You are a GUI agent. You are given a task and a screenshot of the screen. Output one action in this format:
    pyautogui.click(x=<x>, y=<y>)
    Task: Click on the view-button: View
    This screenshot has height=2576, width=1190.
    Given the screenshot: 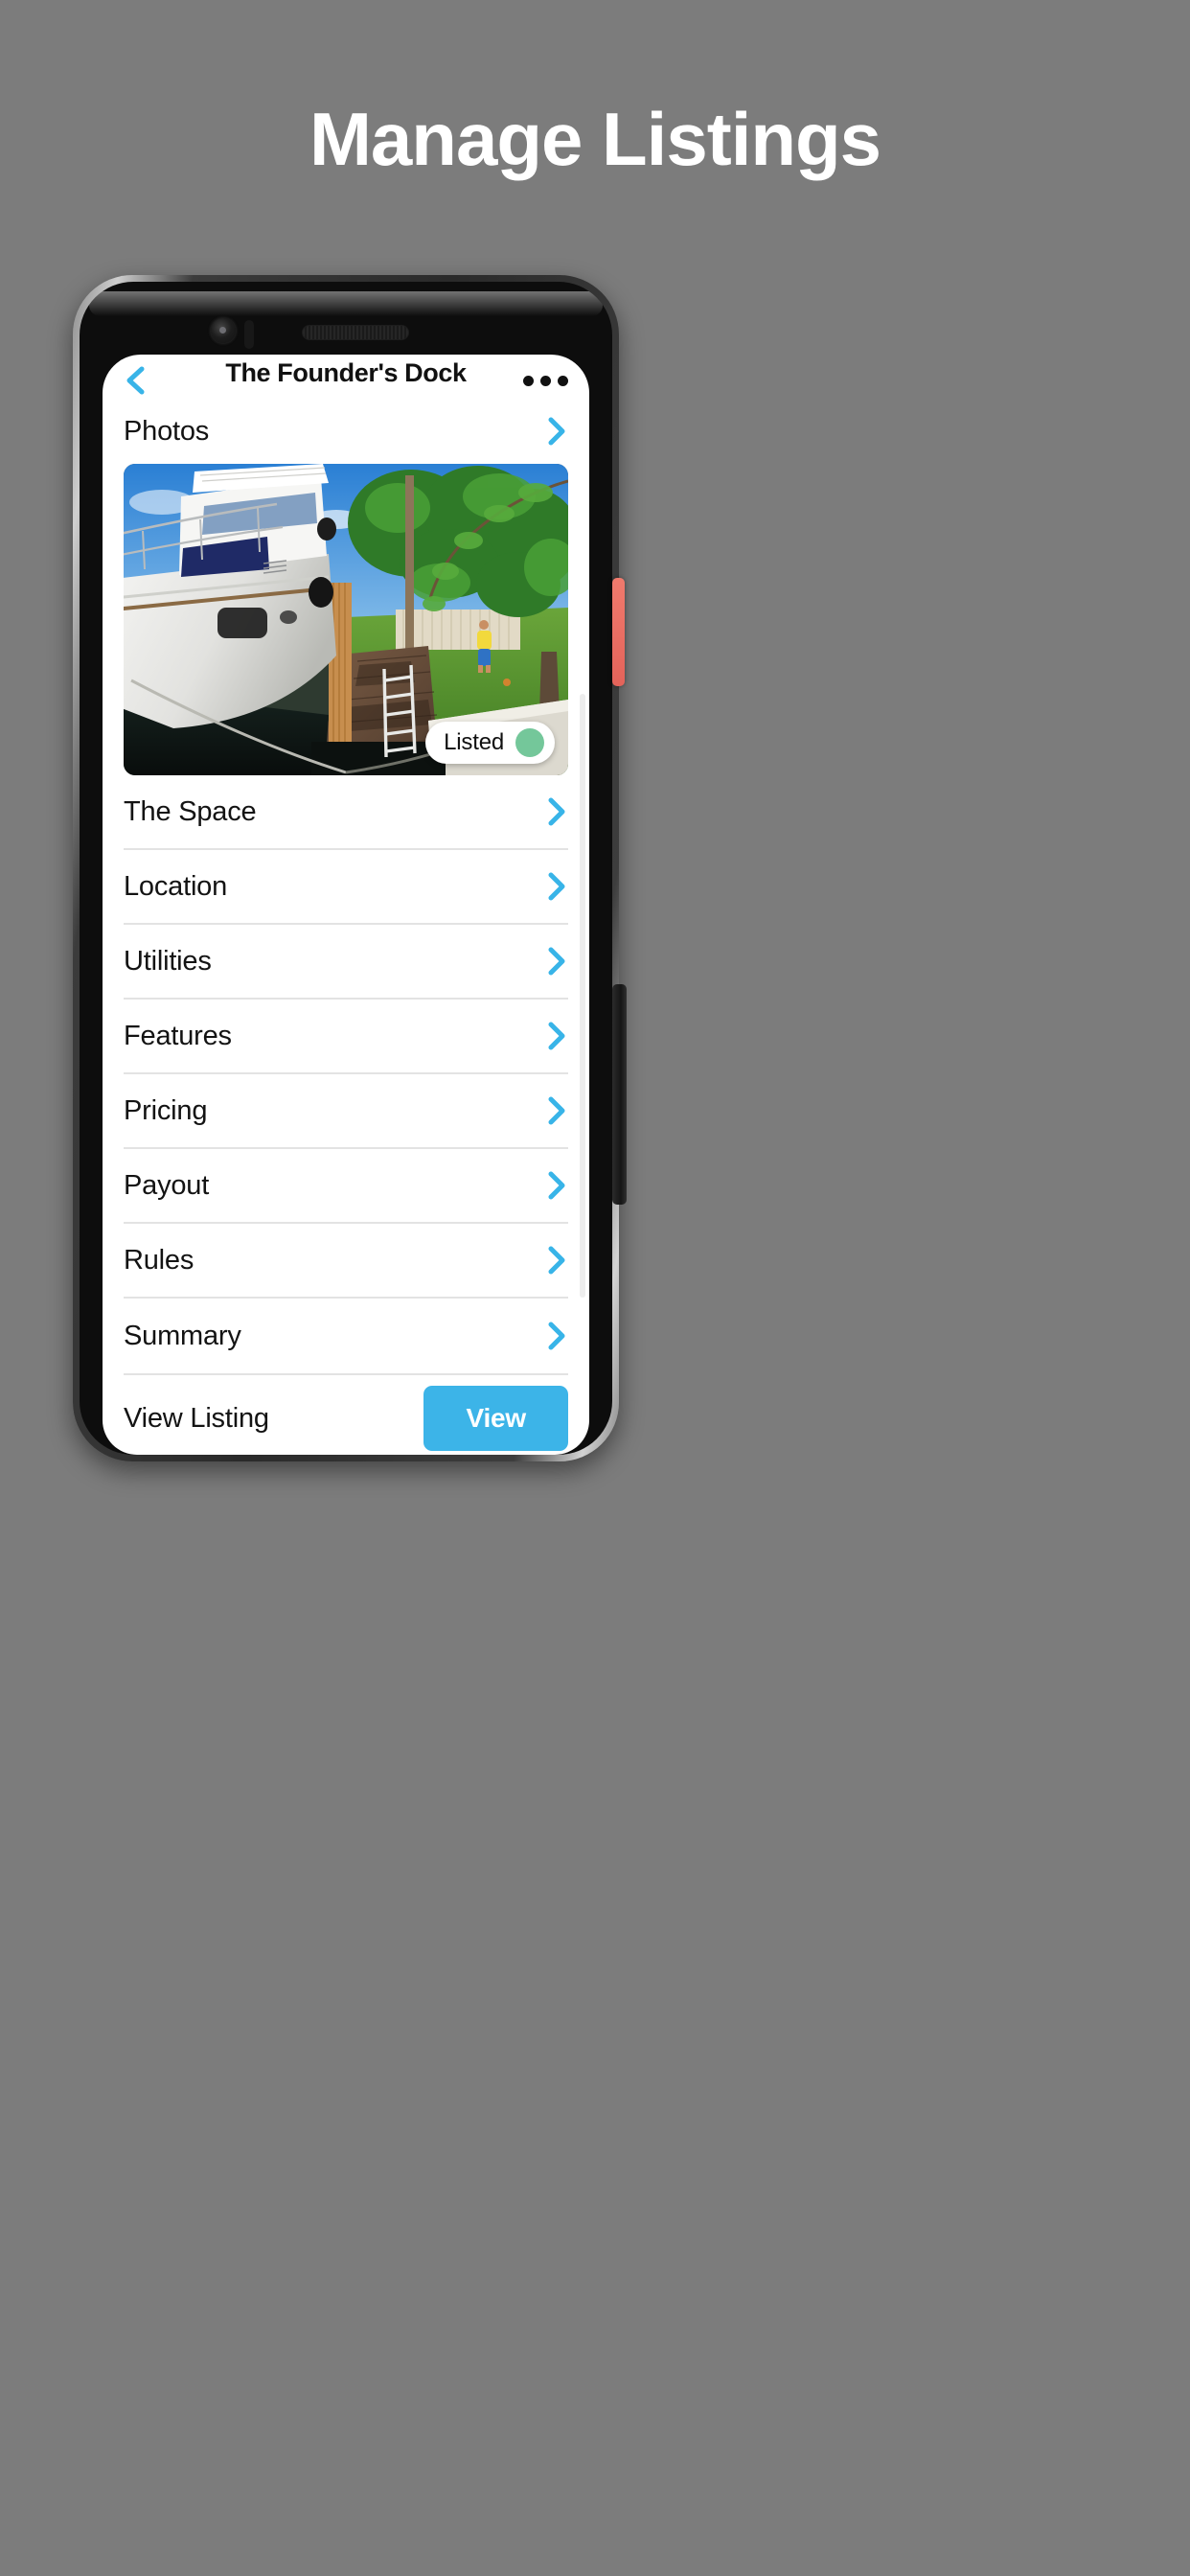 What is the action you would take?
    pyautogui.click(x=496, y=1418)
    